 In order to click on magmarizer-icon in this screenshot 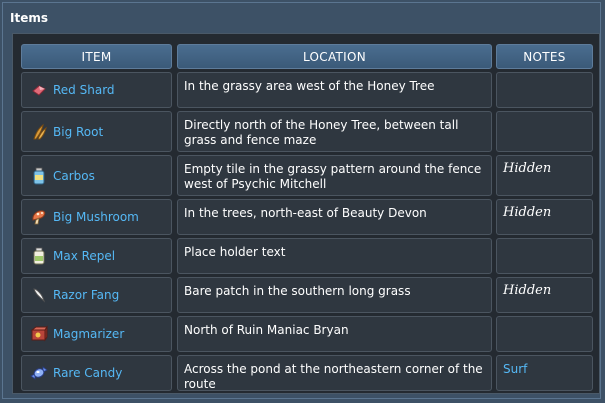, I will do `click(39, 333)`.